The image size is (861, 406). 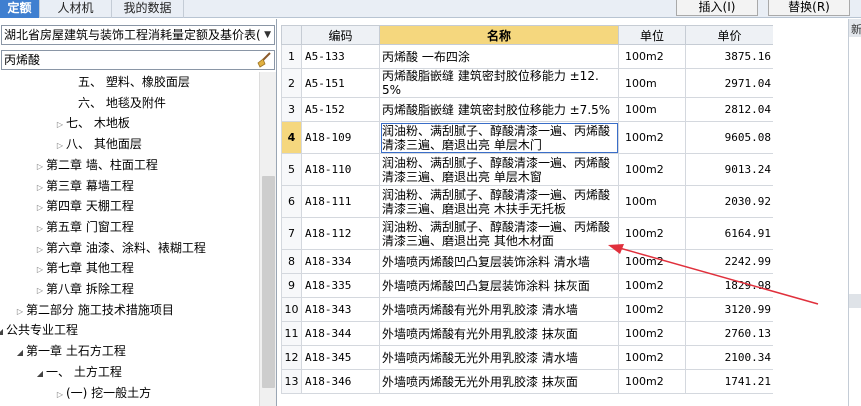 I want to click on tree-node: ◢公共专业工程, so click(x=39, y=330).